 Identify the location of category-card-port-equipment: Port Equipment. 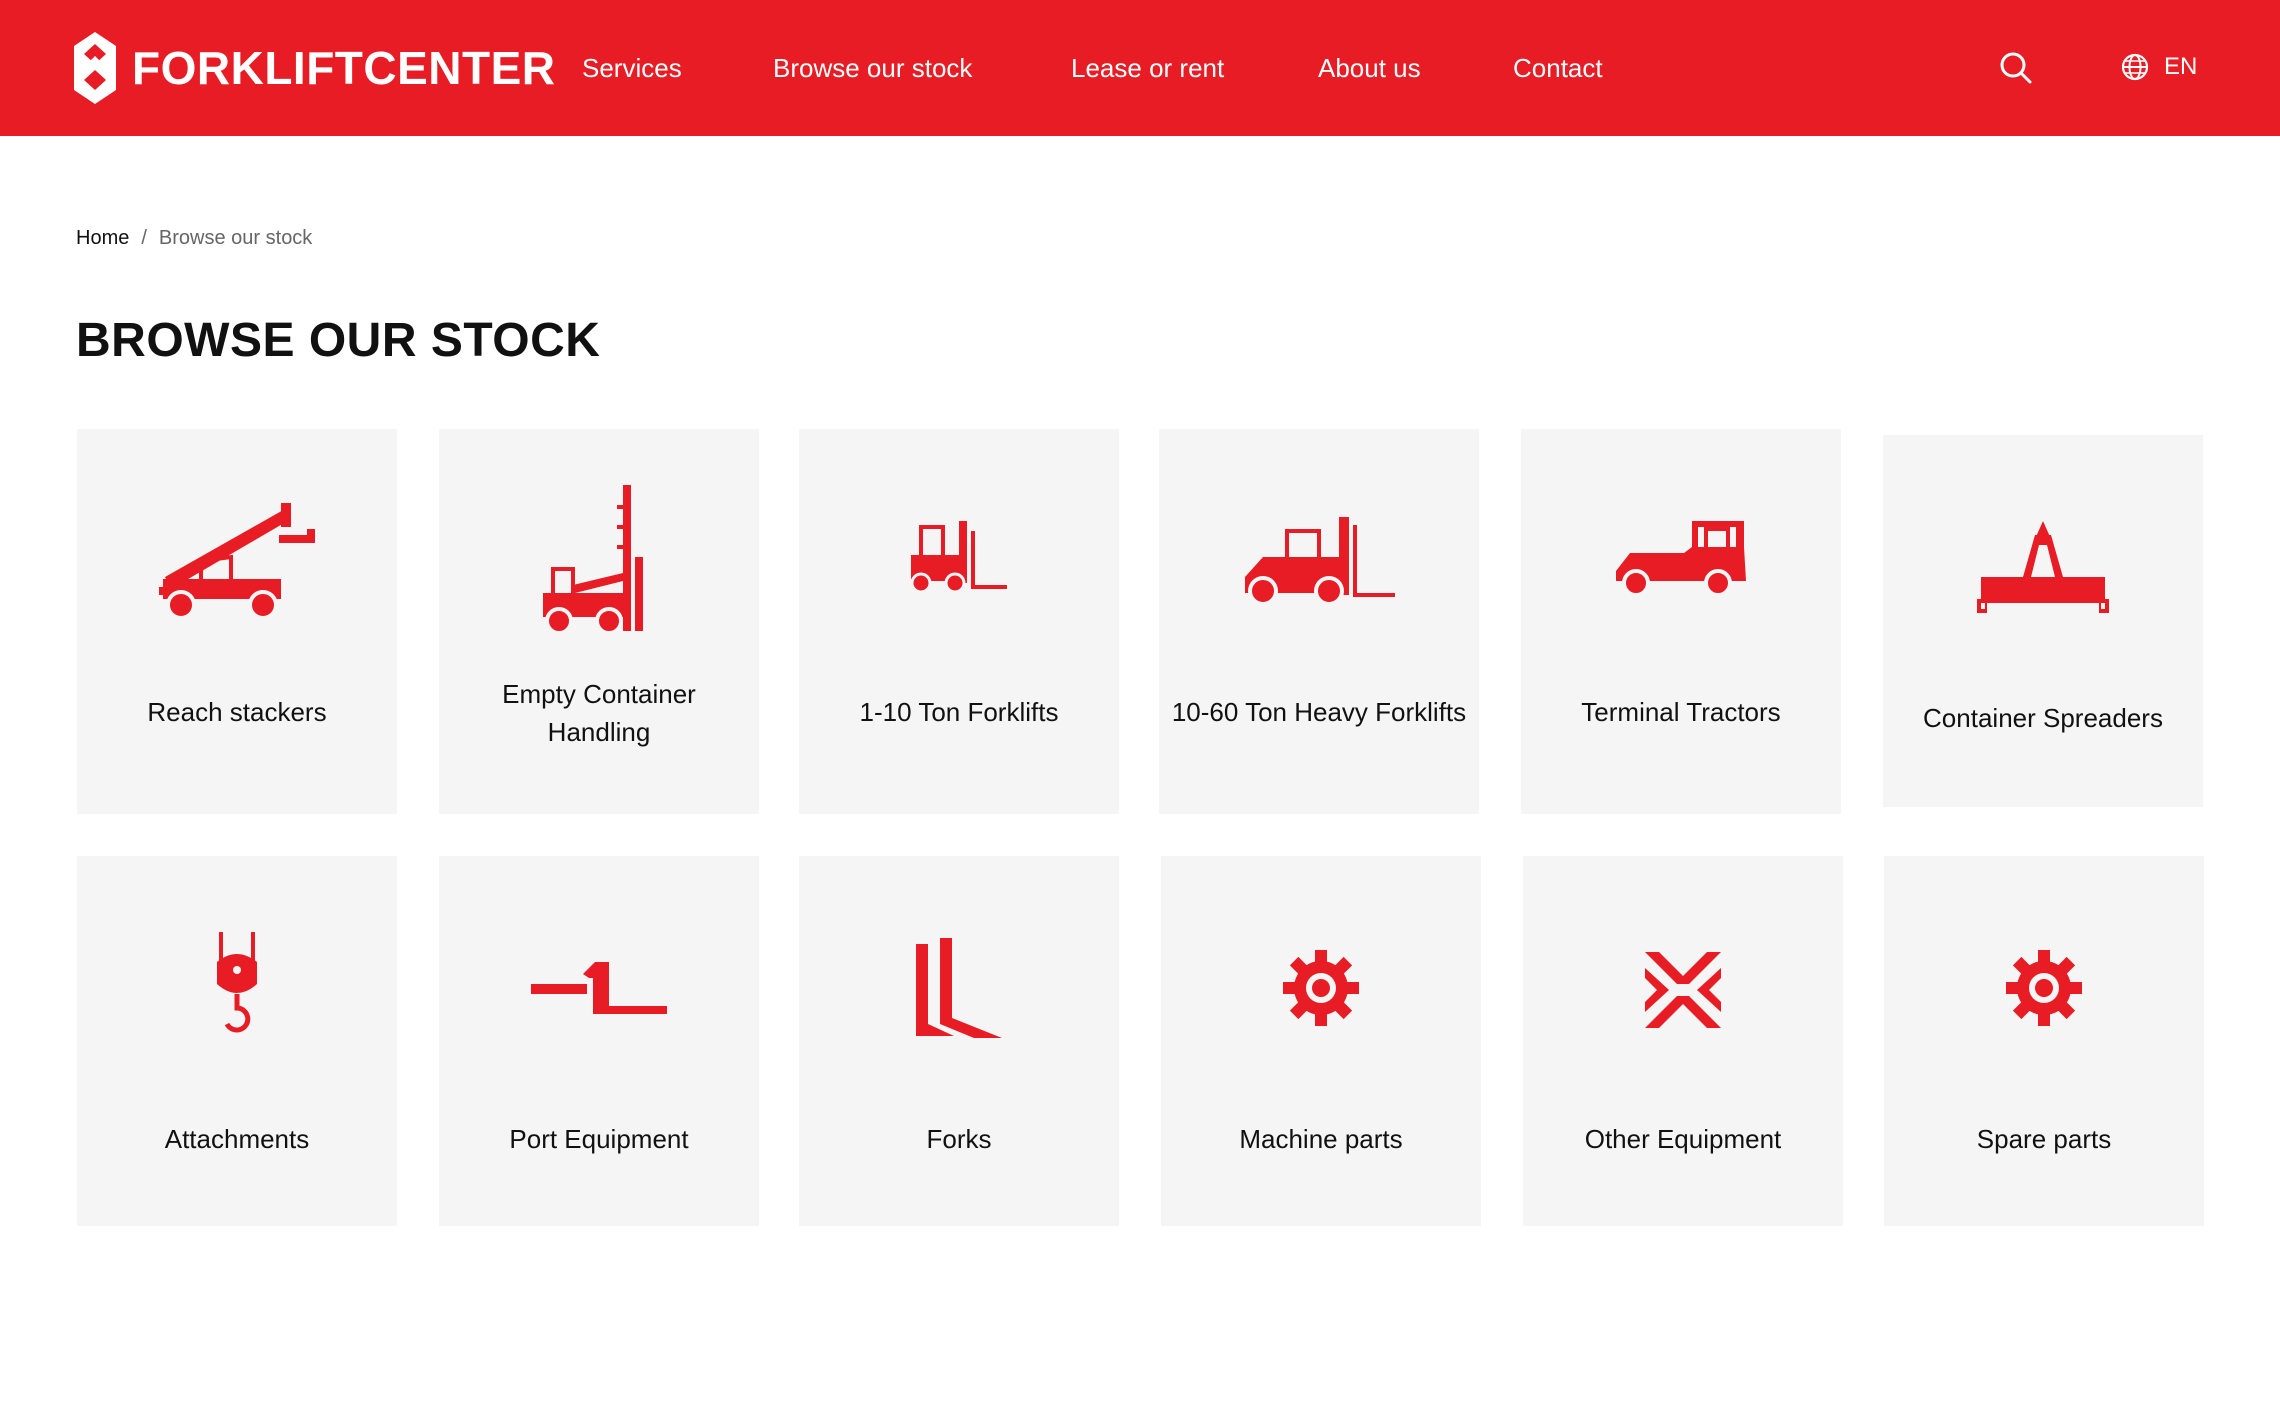
(599, 1041).